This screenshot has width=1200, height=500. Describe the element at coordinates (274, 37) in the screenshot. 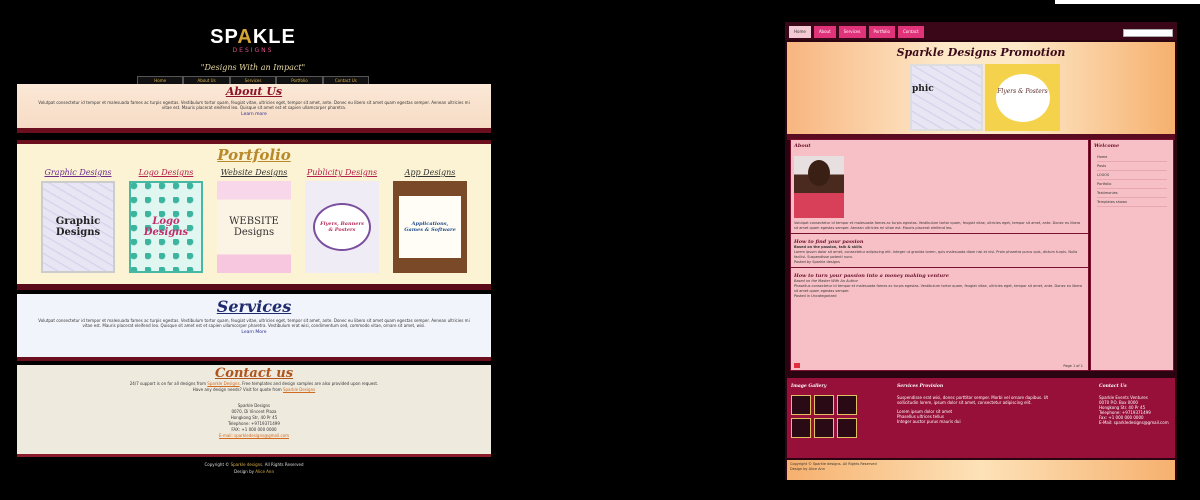

I see `logo-text-end: KLE` at that location.